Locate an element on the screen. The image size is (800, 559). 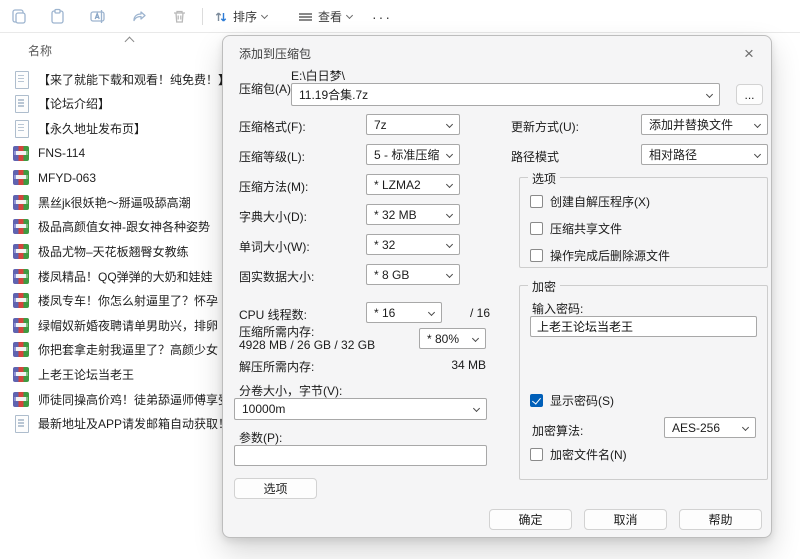
word-size-combo: * 32 is located at coordinates (413, 244).